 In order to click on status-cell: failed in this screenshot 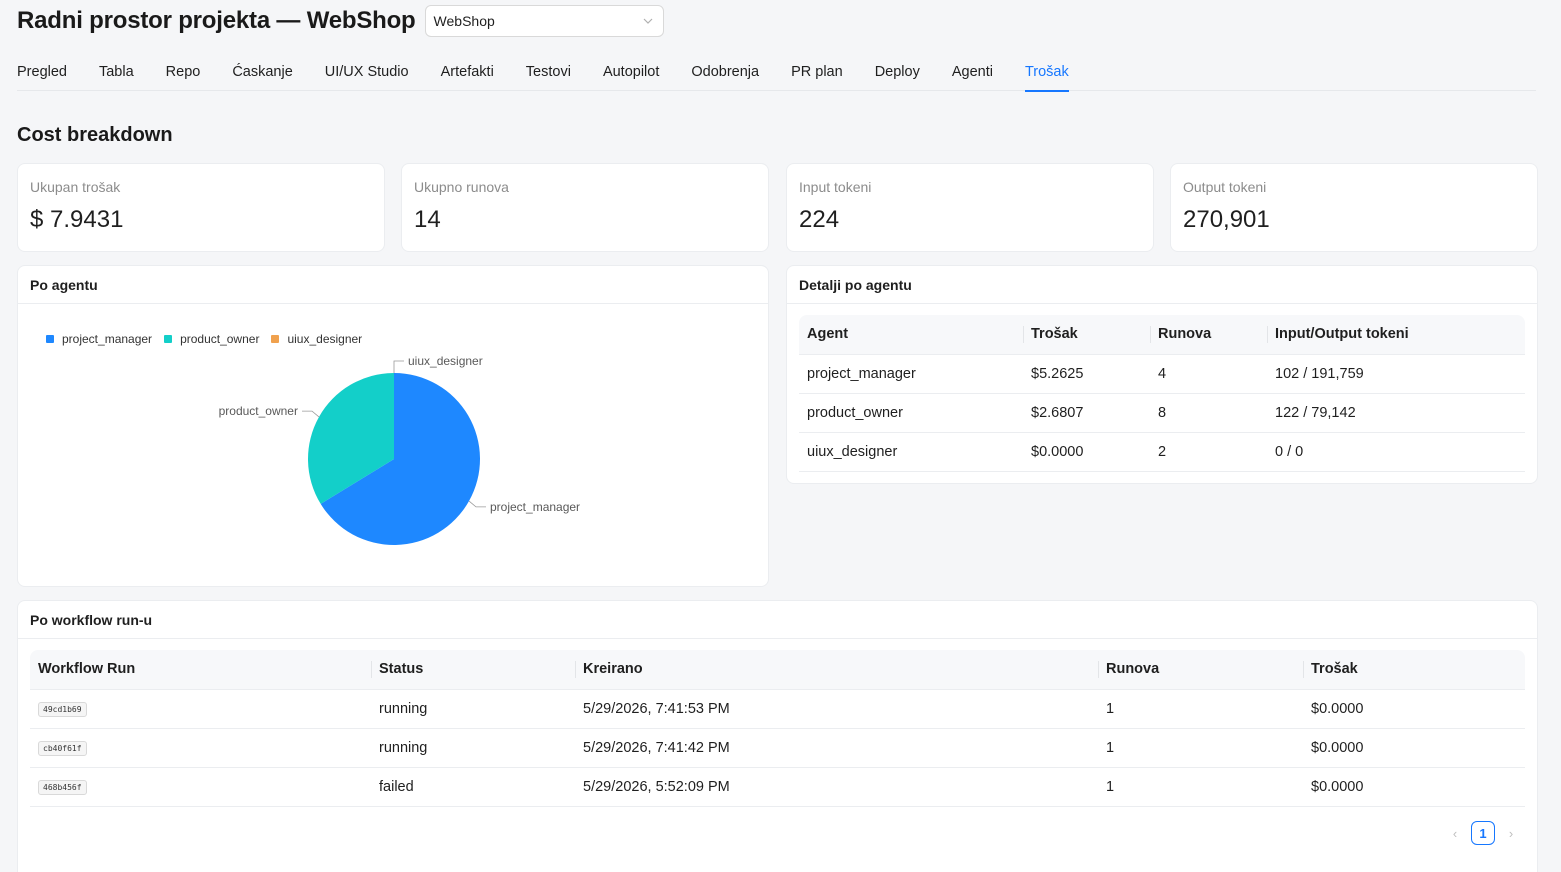, I will do `click(473, 787)`.